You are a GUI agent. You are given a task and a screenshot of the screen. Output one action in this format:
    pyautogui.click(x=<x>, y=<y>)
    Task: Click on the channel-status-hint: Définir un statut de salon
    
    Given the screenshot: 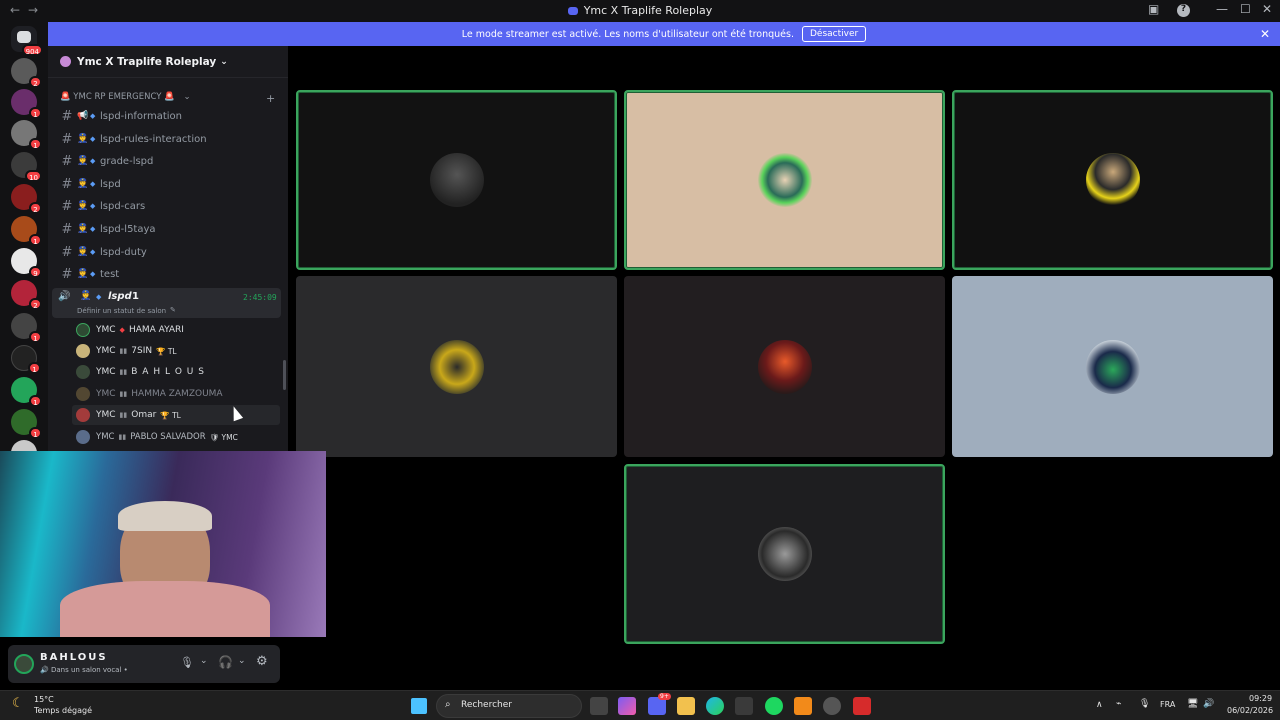 What is the action you would take?
    pyautogui.click(x=121, y=311)
    